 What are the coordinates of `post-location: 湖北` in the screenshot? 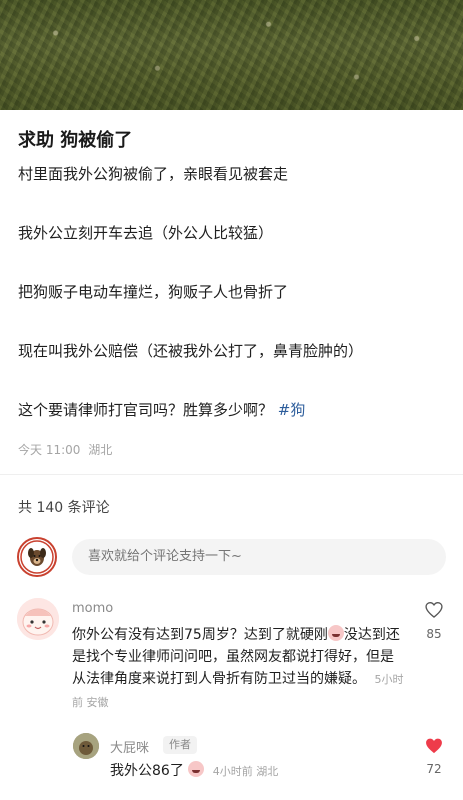 It's located at (100, 450).